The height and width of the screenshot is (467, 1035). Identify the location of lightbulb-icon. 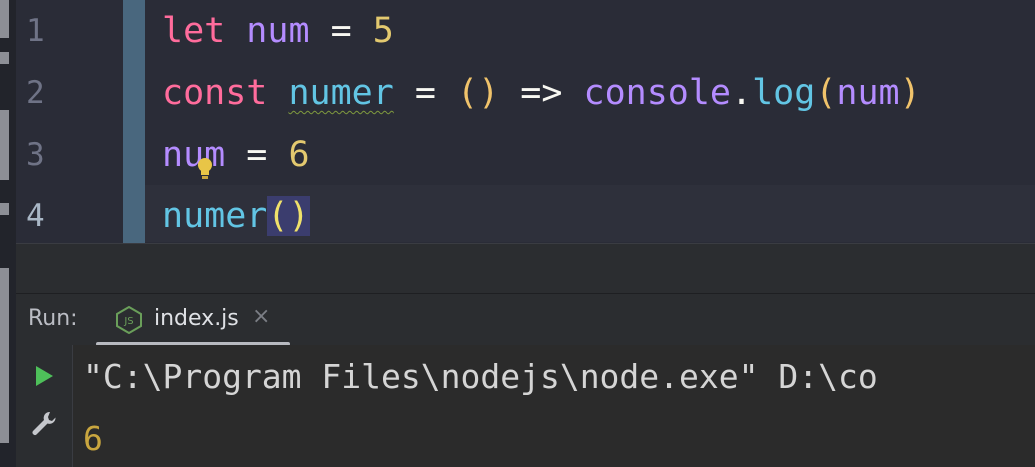
(205, 169).